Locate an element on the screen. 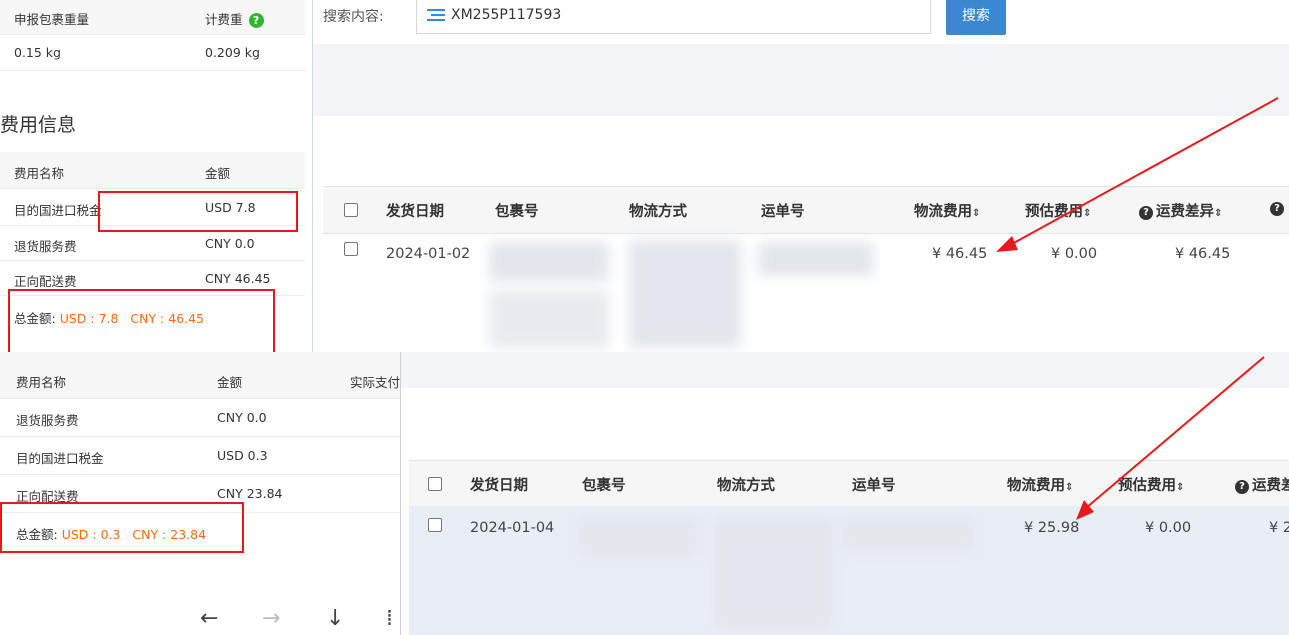 This screenshot has height=635, width=1289. fee-table-header: 费用名称 金额 is located at coordinates (152, 170).